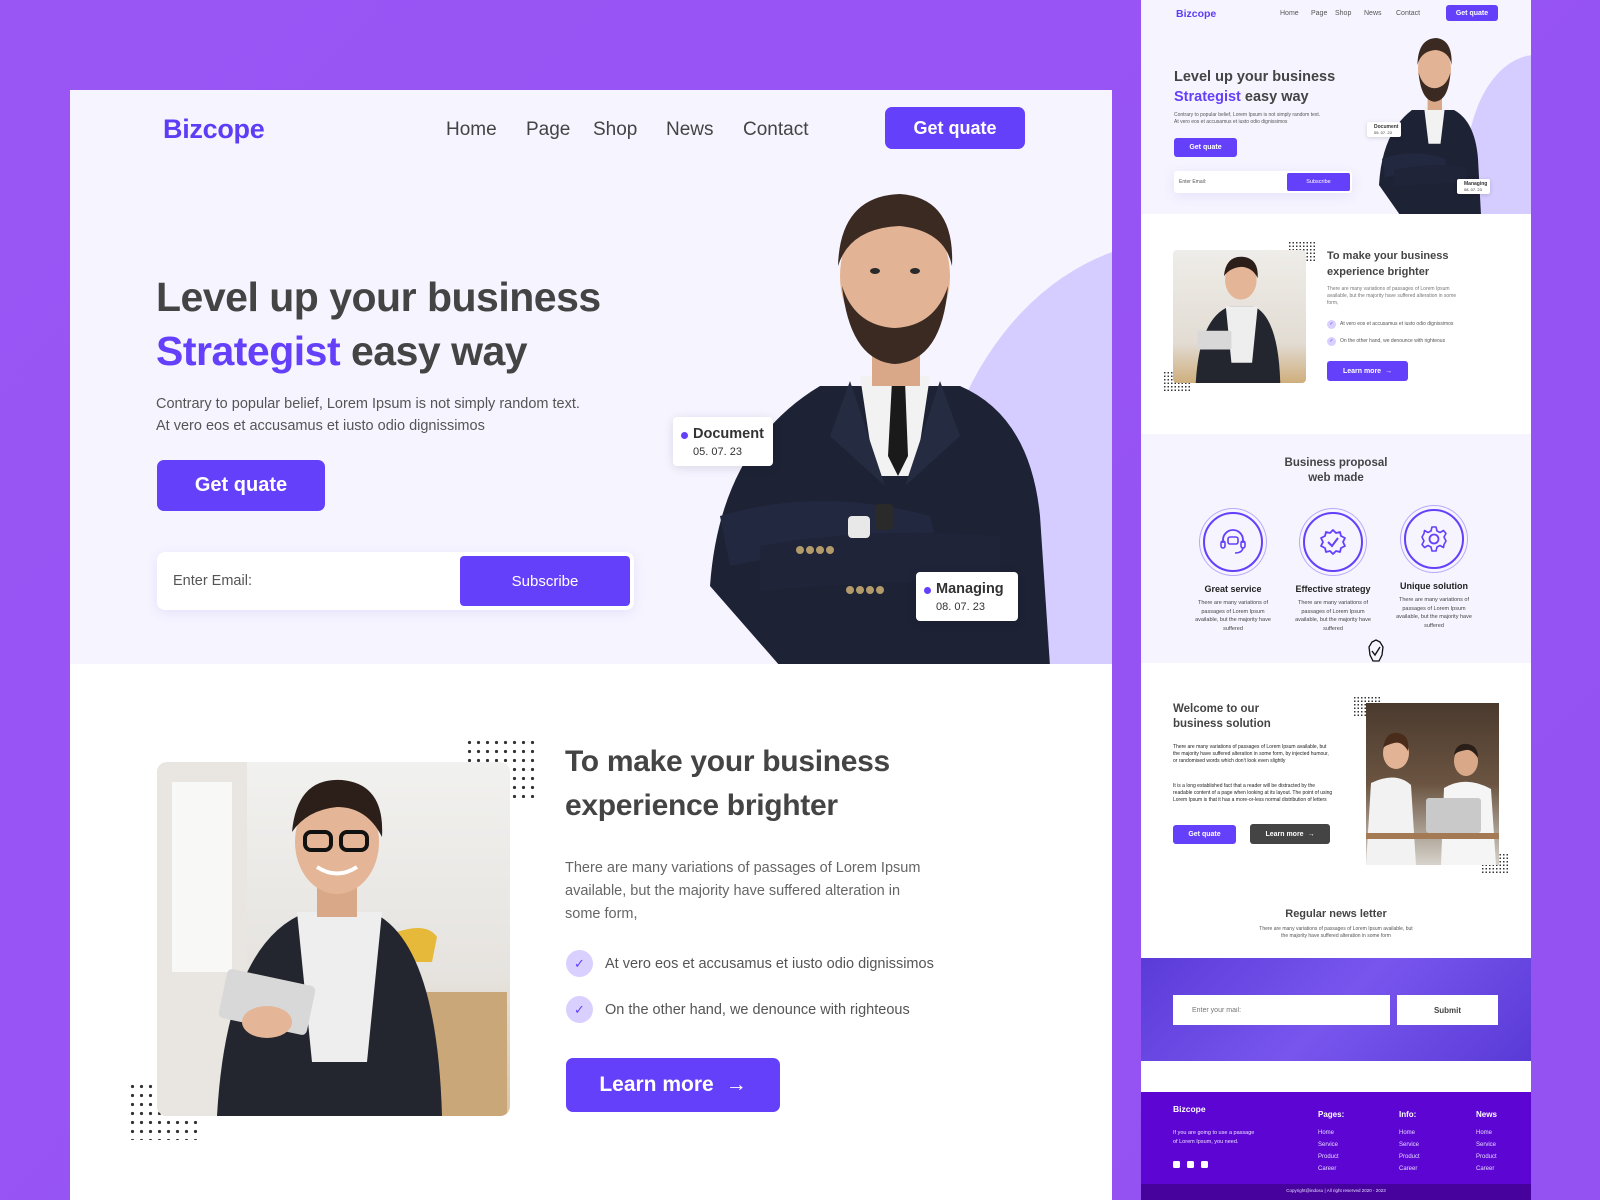 This screenshot has height=1200, width=1600. I want to click on preview-footer-about-line1: If you are going to use a passage, so click(1214, 1133).